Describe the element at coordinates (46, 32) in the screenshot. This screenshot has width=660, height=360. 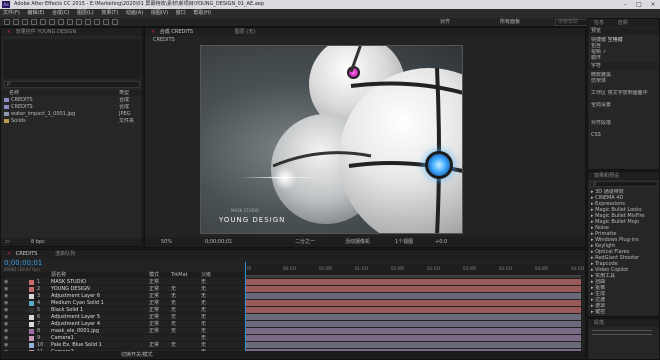
I see `tab-effect-controls: 效果控件 YOUNG DESIGN` at that location.